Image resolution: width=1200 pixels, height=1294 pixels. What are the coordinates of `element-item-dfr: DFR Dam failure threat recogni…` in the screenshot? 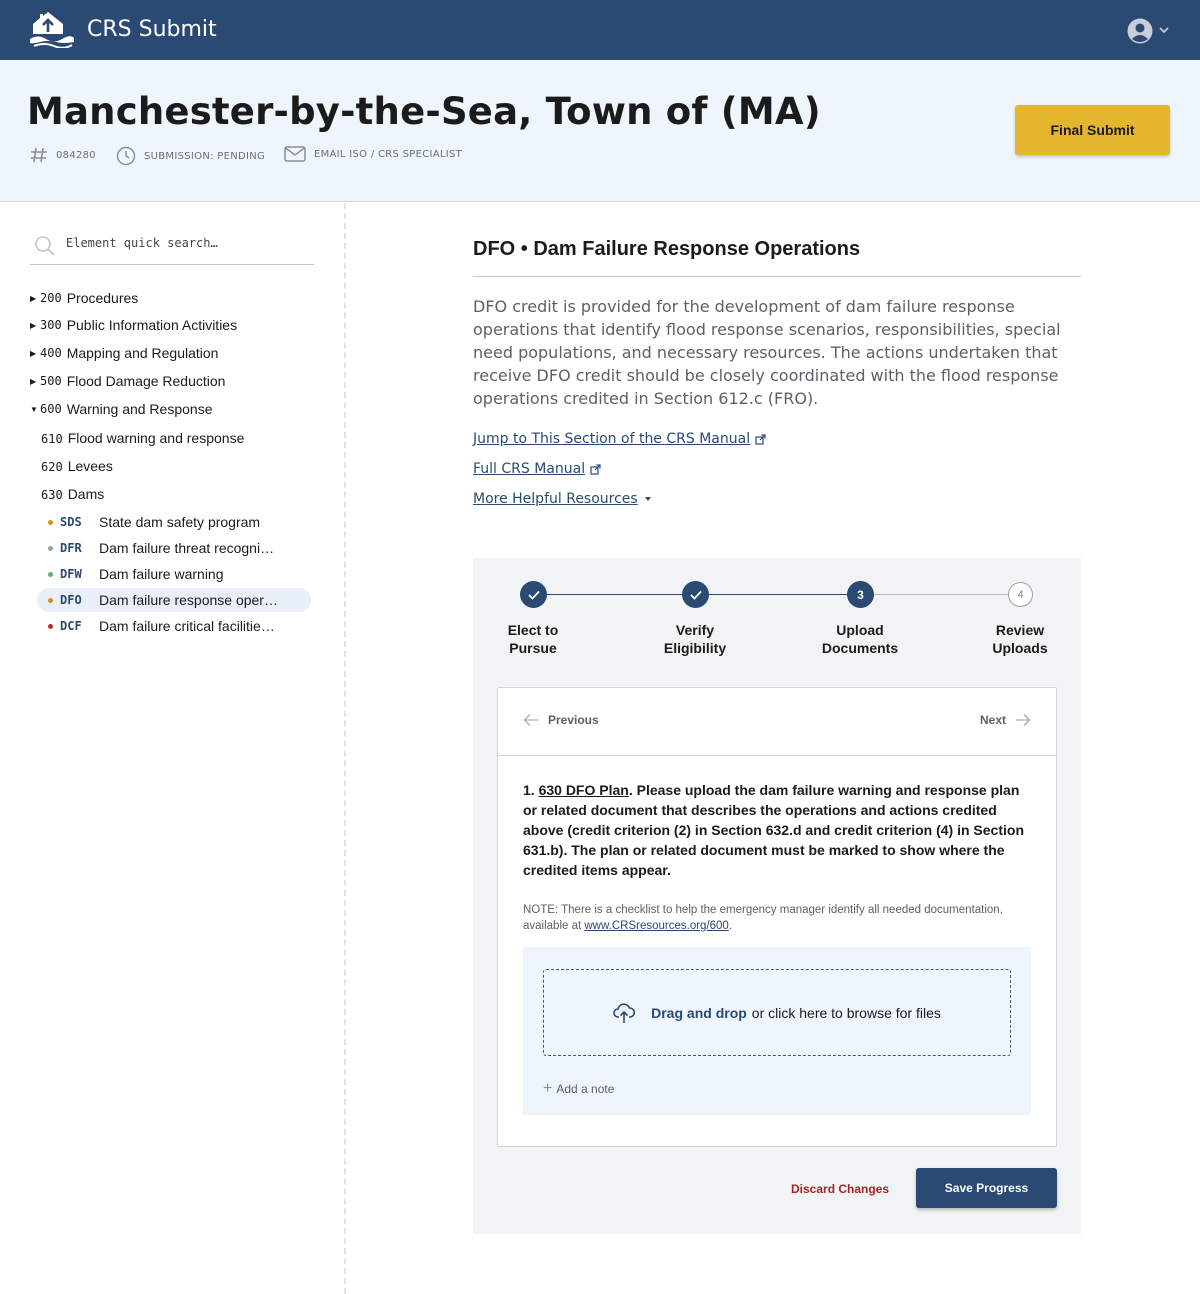 It's located at (174, 548).